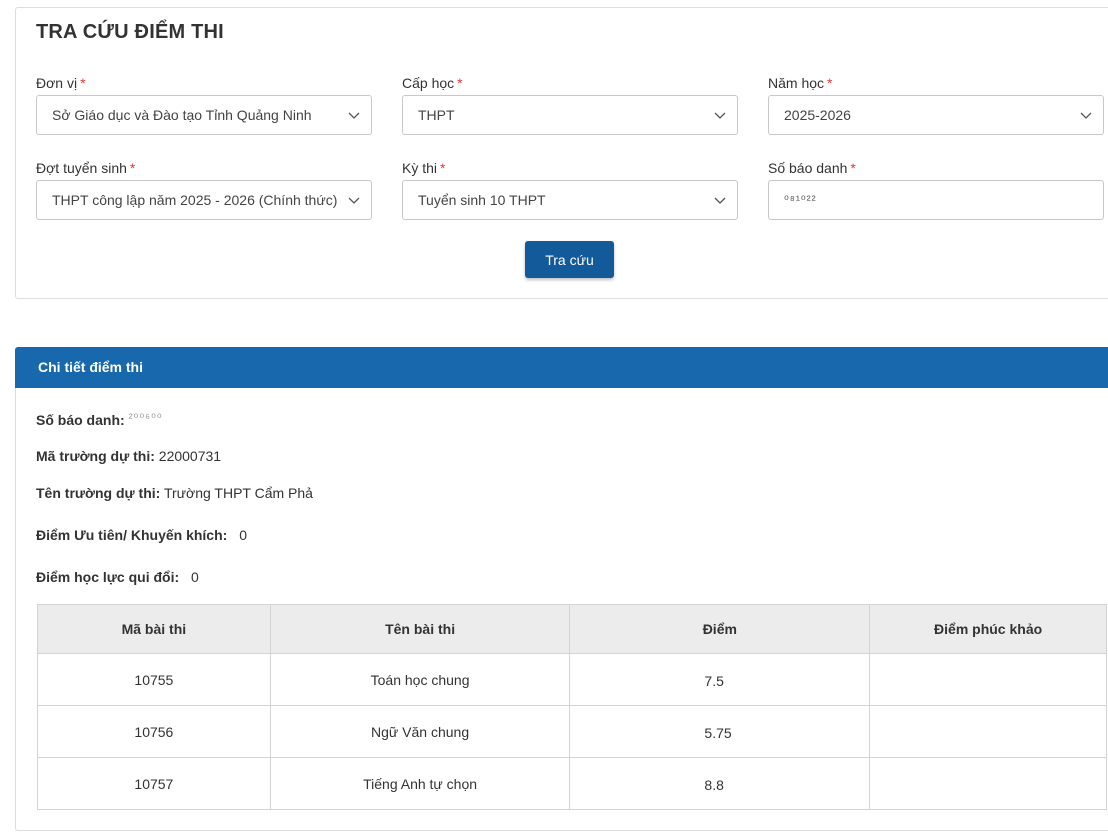 This screenshot has width=1108, height=833. I want to click on cell-ten-bai-thi: Ngữ Văn chung, so click(420, 731).